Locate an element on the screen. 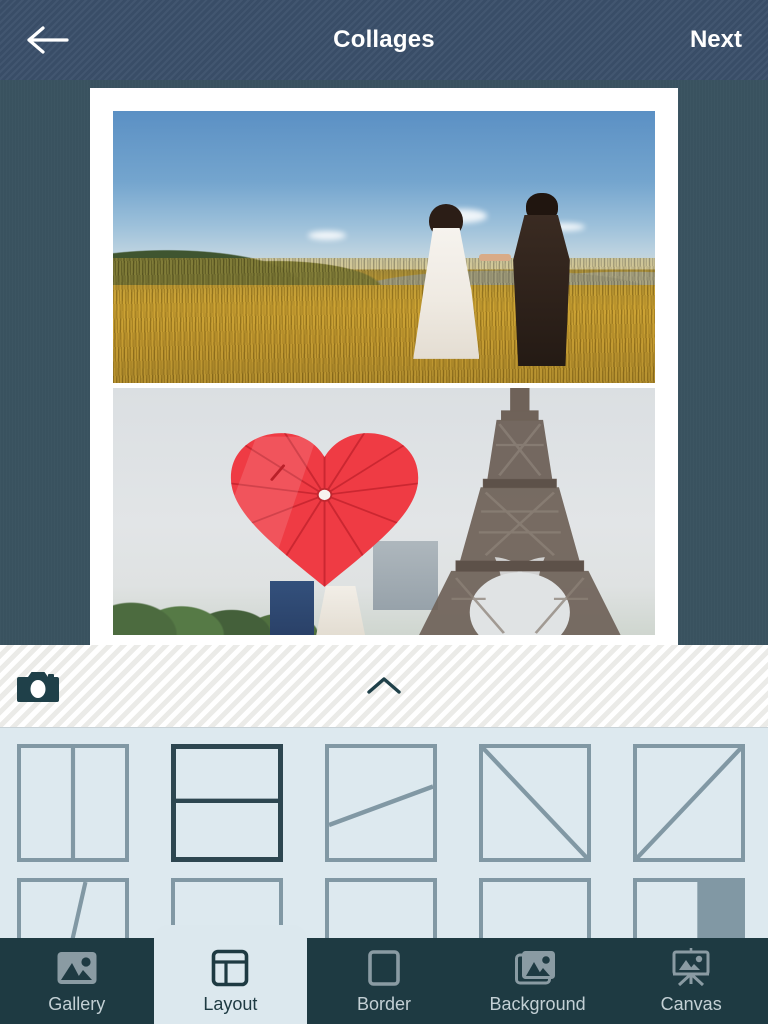 This screenshot has width=768, height=1024. collapse-panel-button is located at coordinates (384, 686).